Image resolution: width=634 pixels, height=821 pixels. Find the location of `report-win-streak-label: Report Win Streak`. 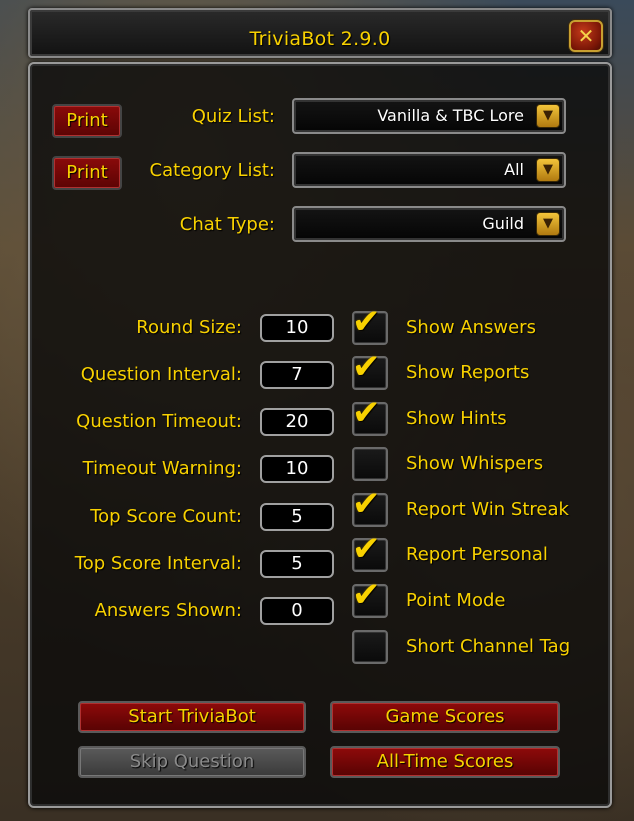

report-win-streak-label: Report Win Streak is located at coordinates (487, 509).